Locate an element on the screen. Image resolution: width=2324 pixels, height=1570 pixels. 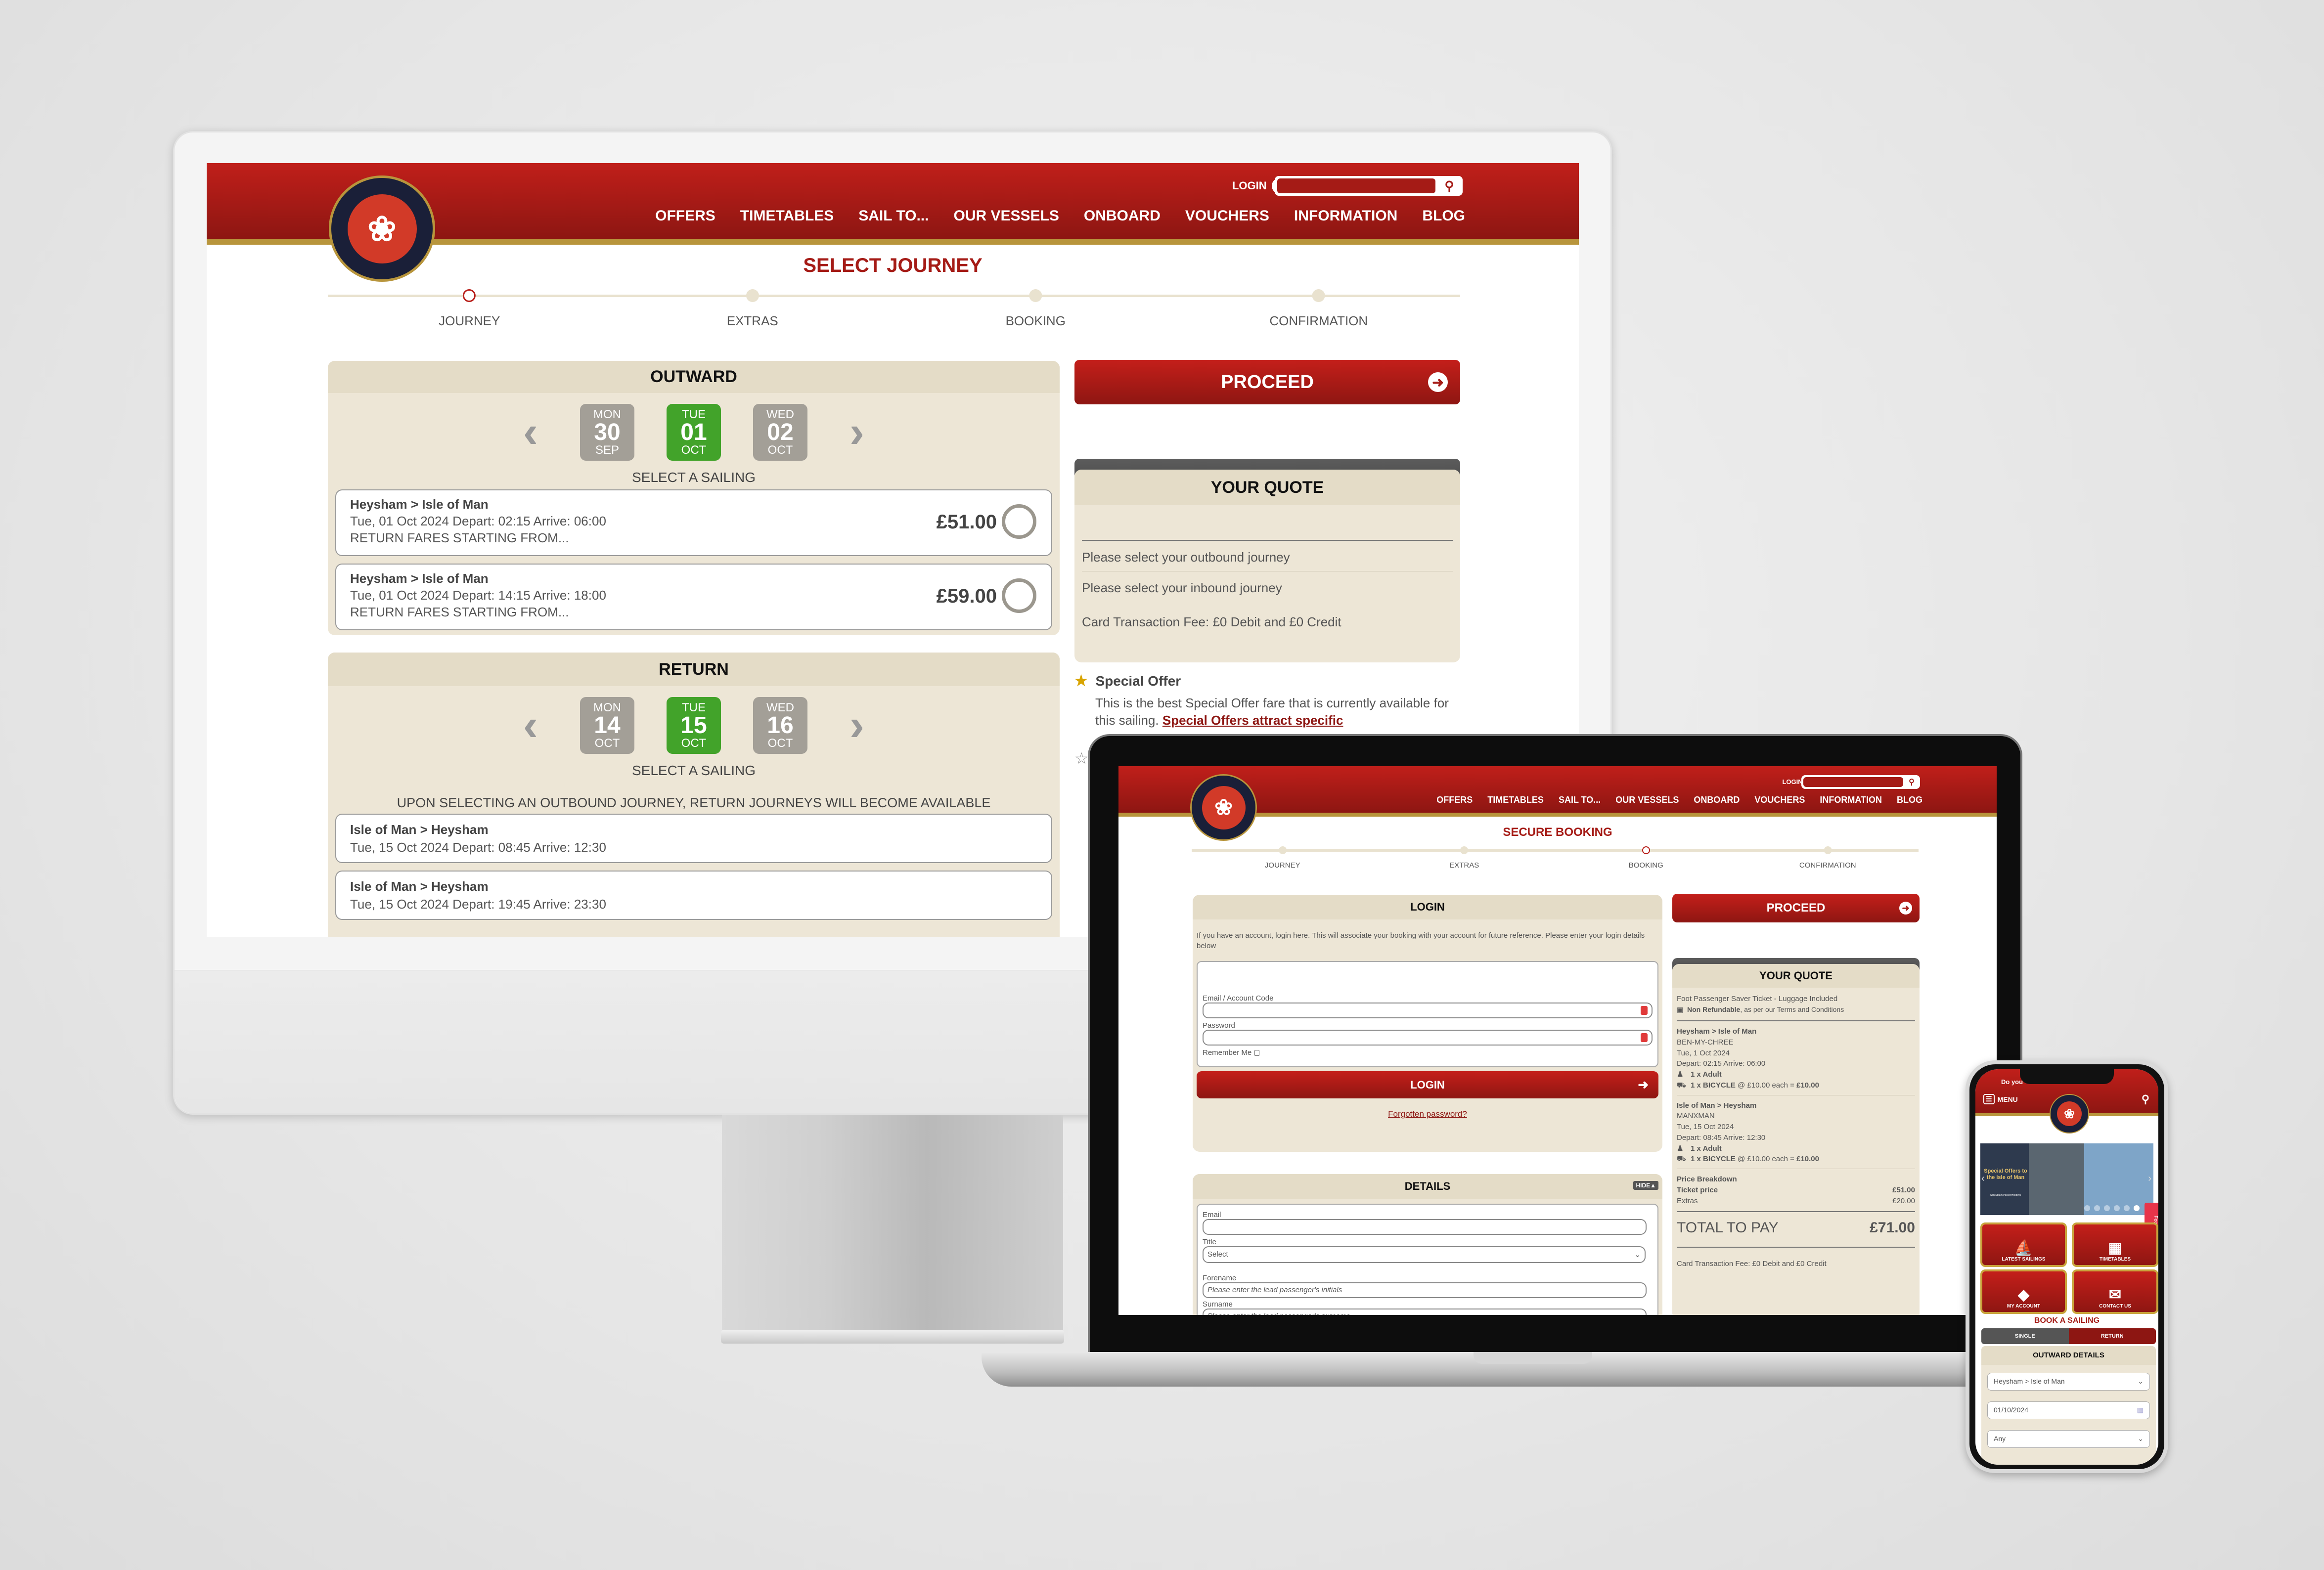
ticket-price-label: Ticket price is located at coordinates (1697, 1189).